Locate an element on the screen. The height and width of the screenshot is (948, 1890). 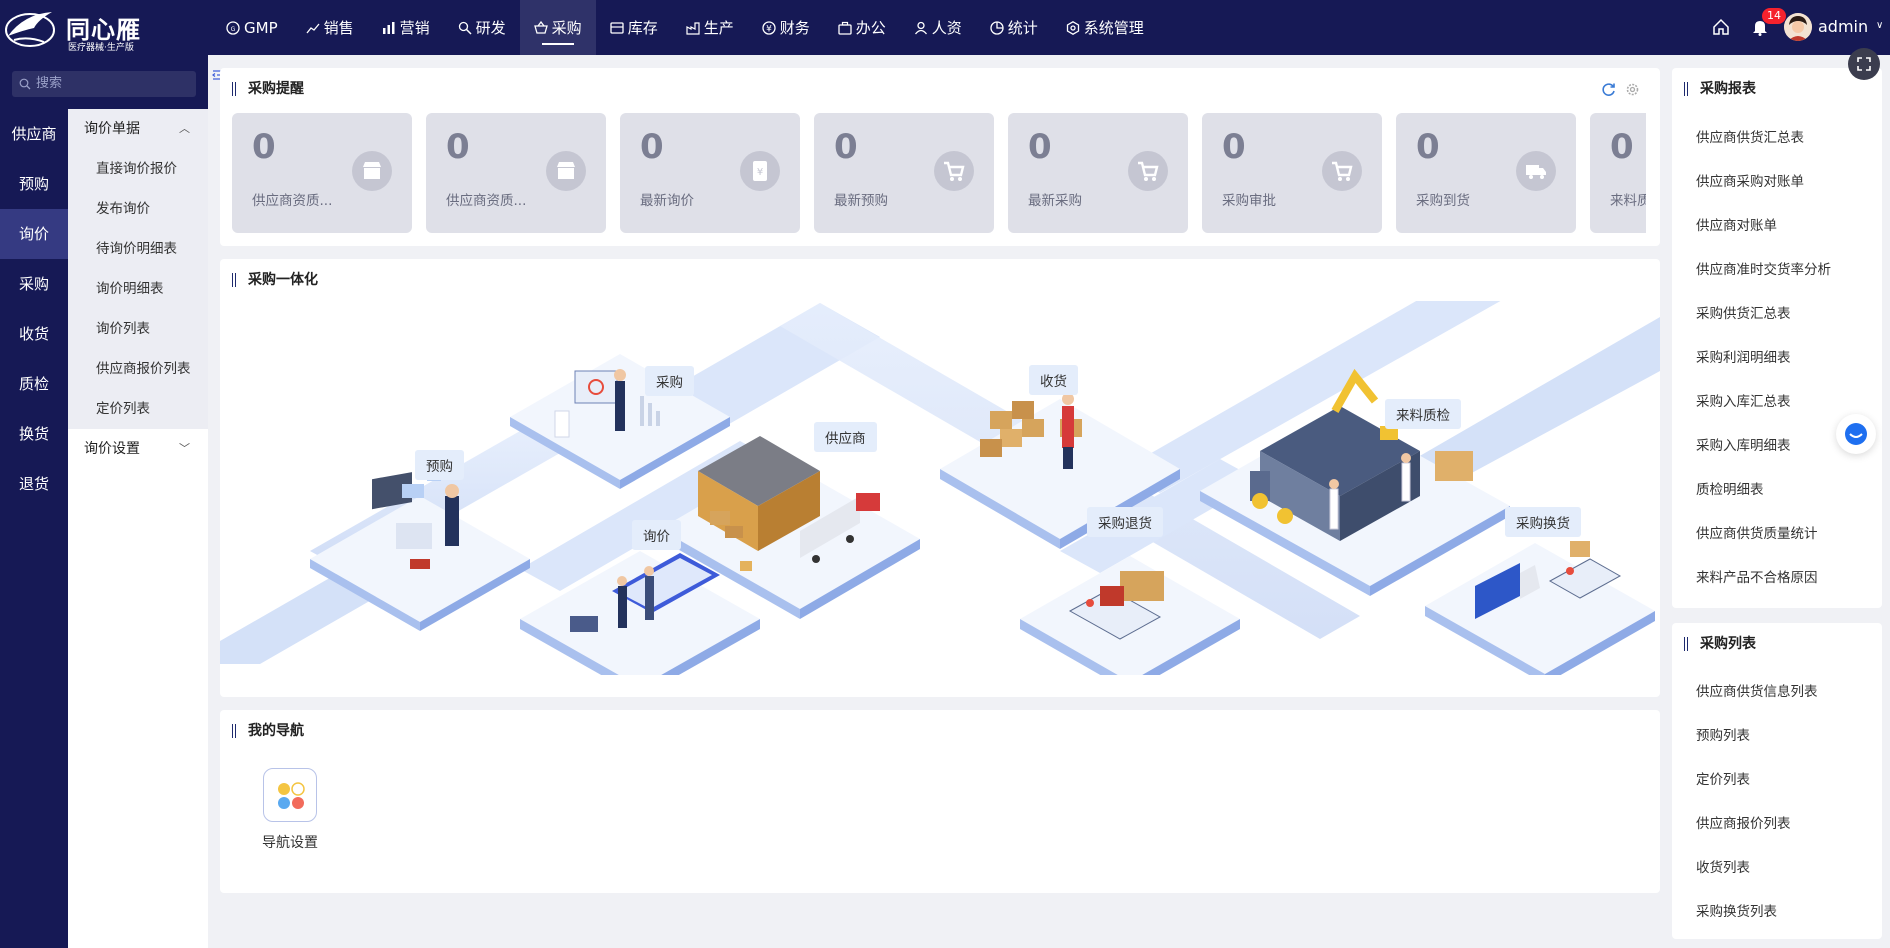
list-link: 定价列表 is located at coordinates (1723, 778).